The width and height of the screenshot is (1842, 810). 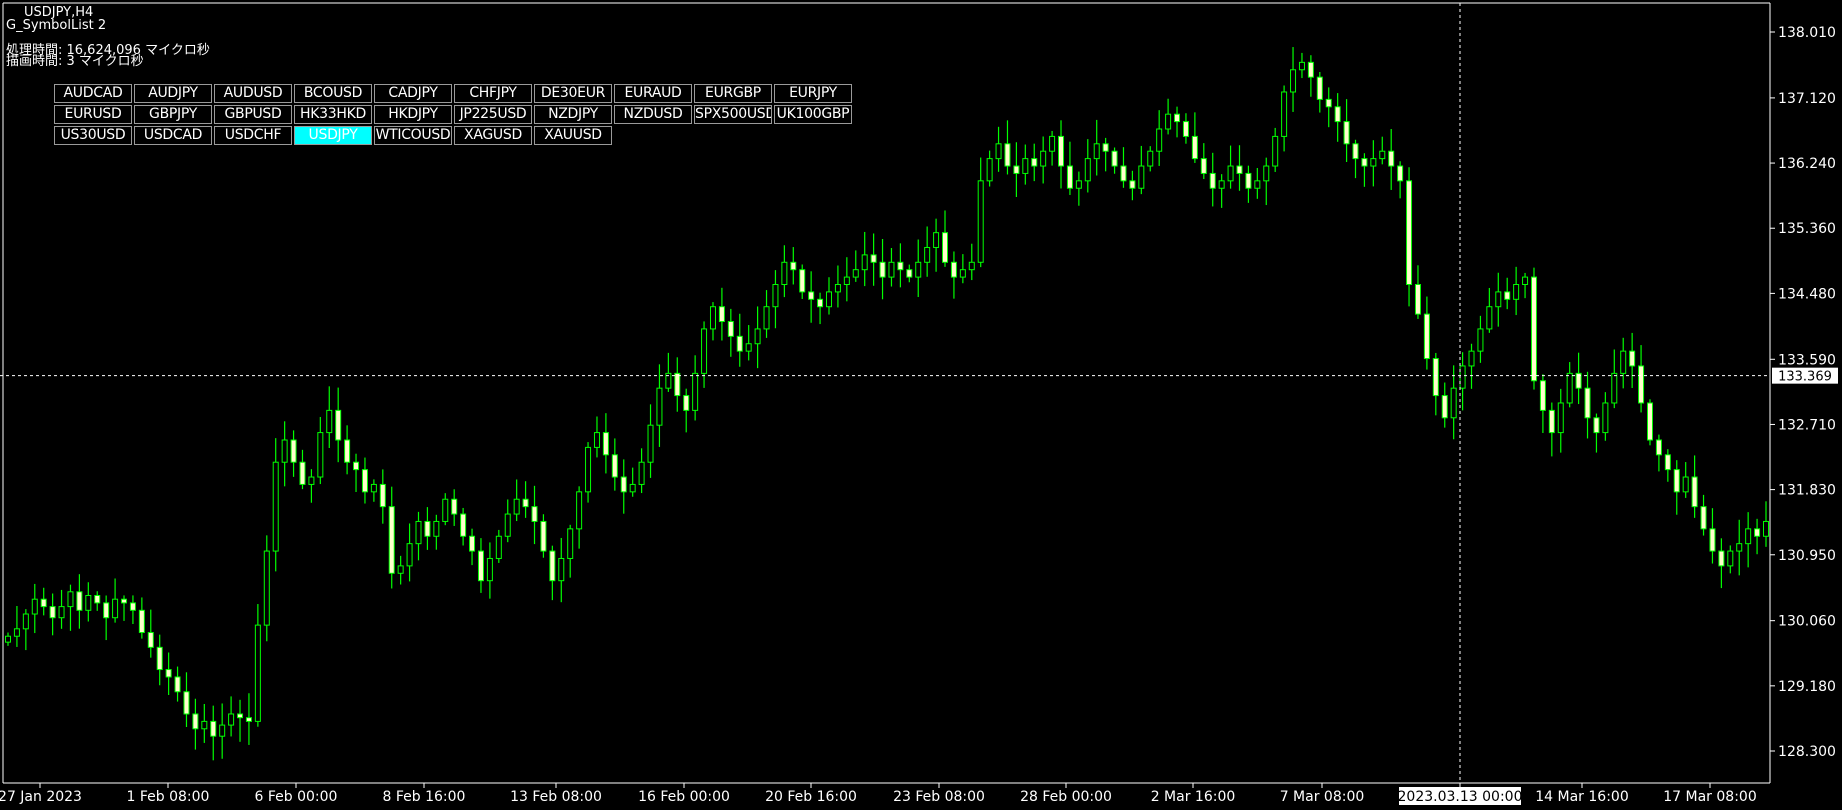 What do you see at coordinates (813, 114) in the screenshot?
I see `symbol-button-uk100gbp: UK100GBP` at bounding box center [813, 114].